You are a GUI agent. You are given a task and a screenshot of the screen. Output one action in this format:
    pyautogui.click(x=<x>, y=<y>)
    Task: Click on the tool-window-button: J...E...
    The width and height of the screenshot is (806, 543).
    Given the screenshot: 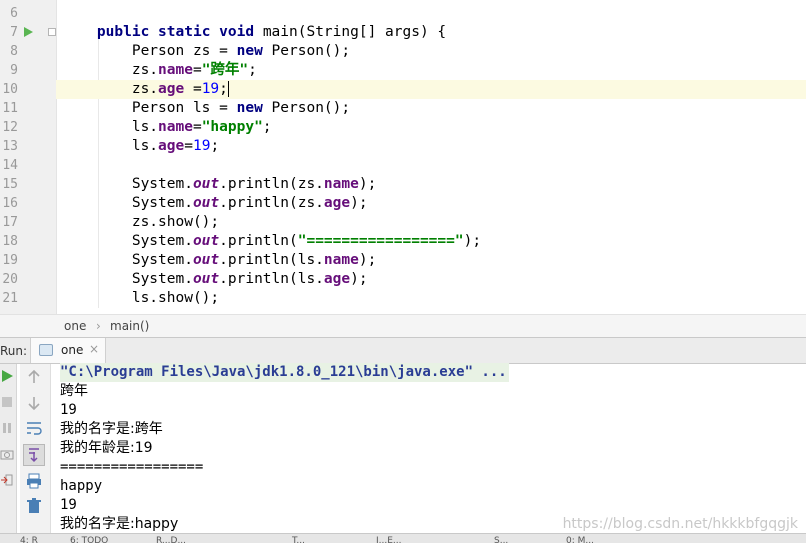 What is the action you would take?
    pyautogui.click(x=389, y=538)
    